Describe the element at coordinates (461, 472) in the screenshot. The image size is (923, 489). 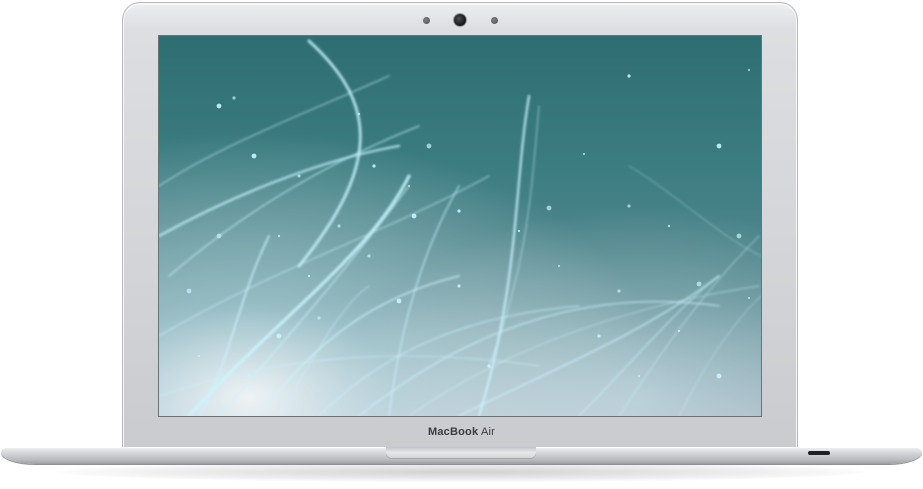
I see `desk-shadow` at that location.